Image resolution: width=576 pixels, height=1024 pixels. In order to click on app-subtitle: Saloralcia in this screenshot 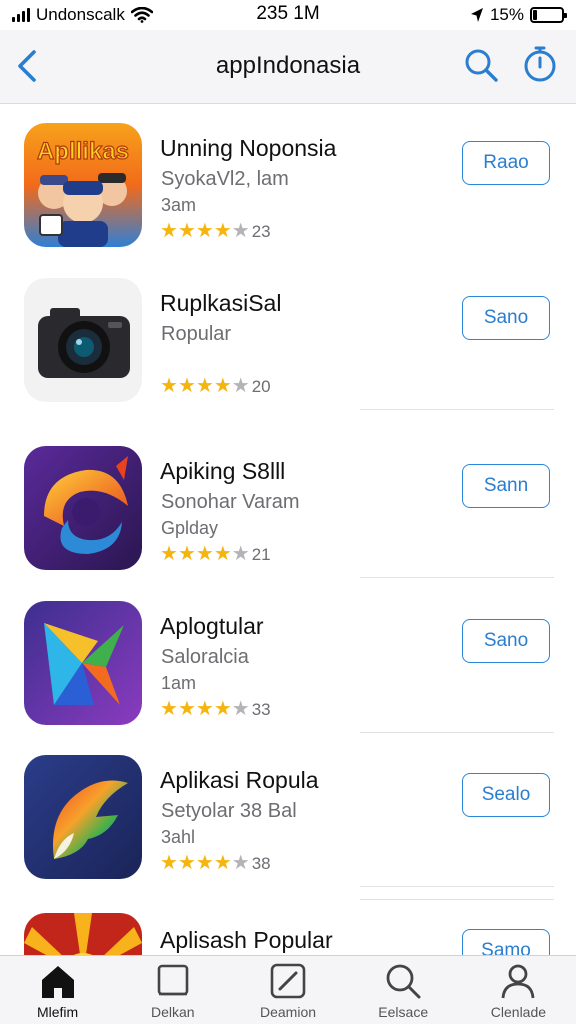, I will do `click(205, 657)`.